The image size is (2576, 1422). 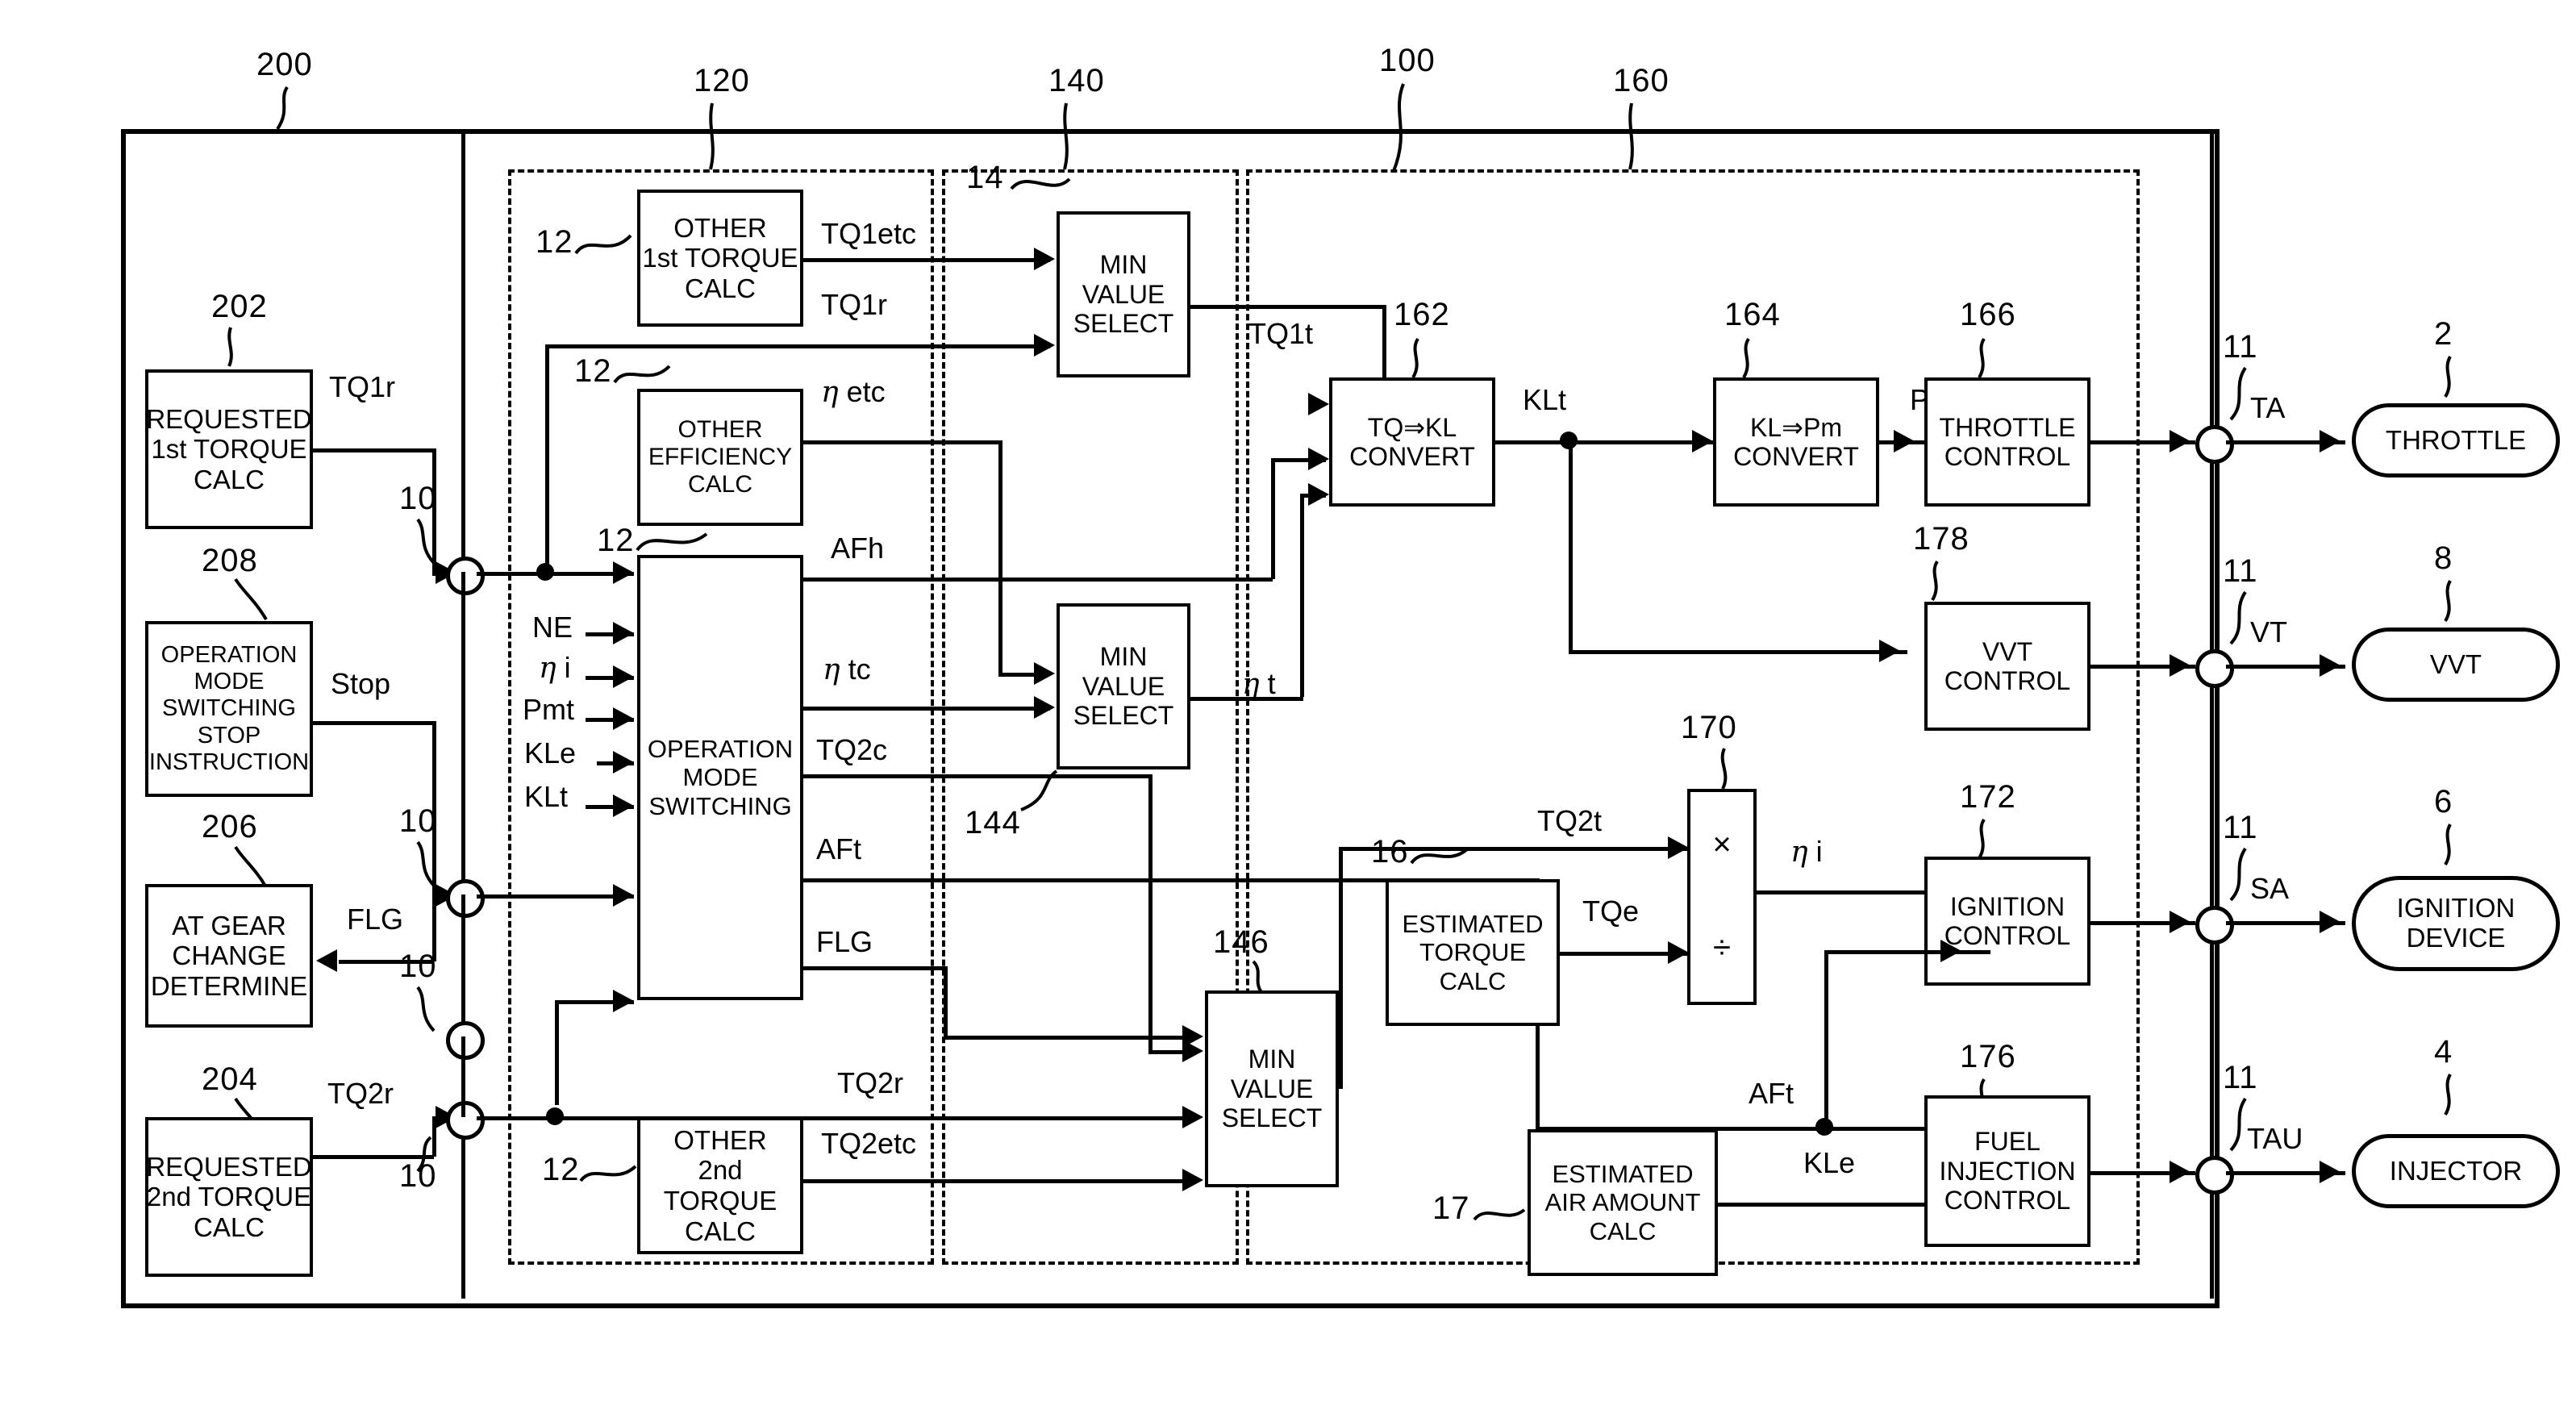 What do you see at coordinates (977, 776) in the screenshot?
I see `wire-tq2c-h` at bounding box center [977, 776].